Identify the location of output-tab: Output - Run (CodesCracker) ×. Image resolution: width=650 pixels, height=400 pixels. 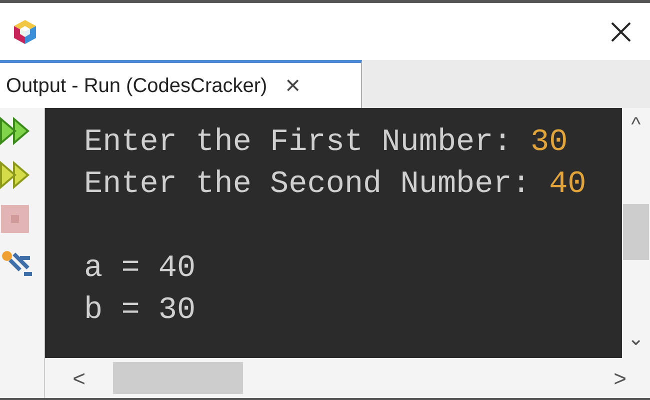
(181, 84).